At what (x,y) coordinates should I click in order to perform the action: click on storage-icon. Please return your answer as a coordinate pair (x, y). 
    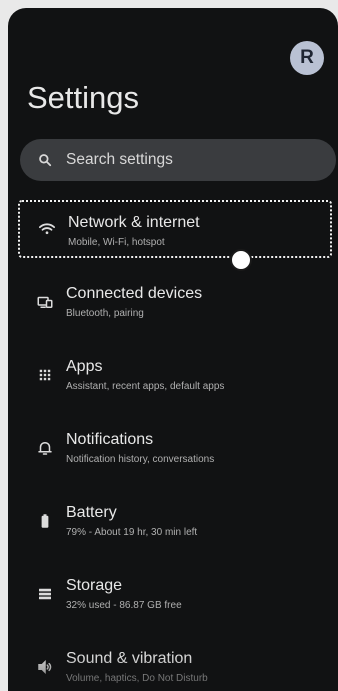
    Looking at the image, I should click on (45, 594).